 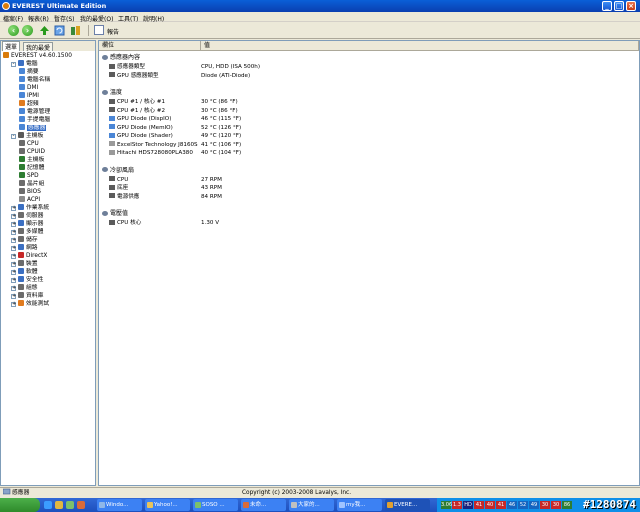 I want to click on tab-favorites: 我的最愛, so click(x=38, y=47).